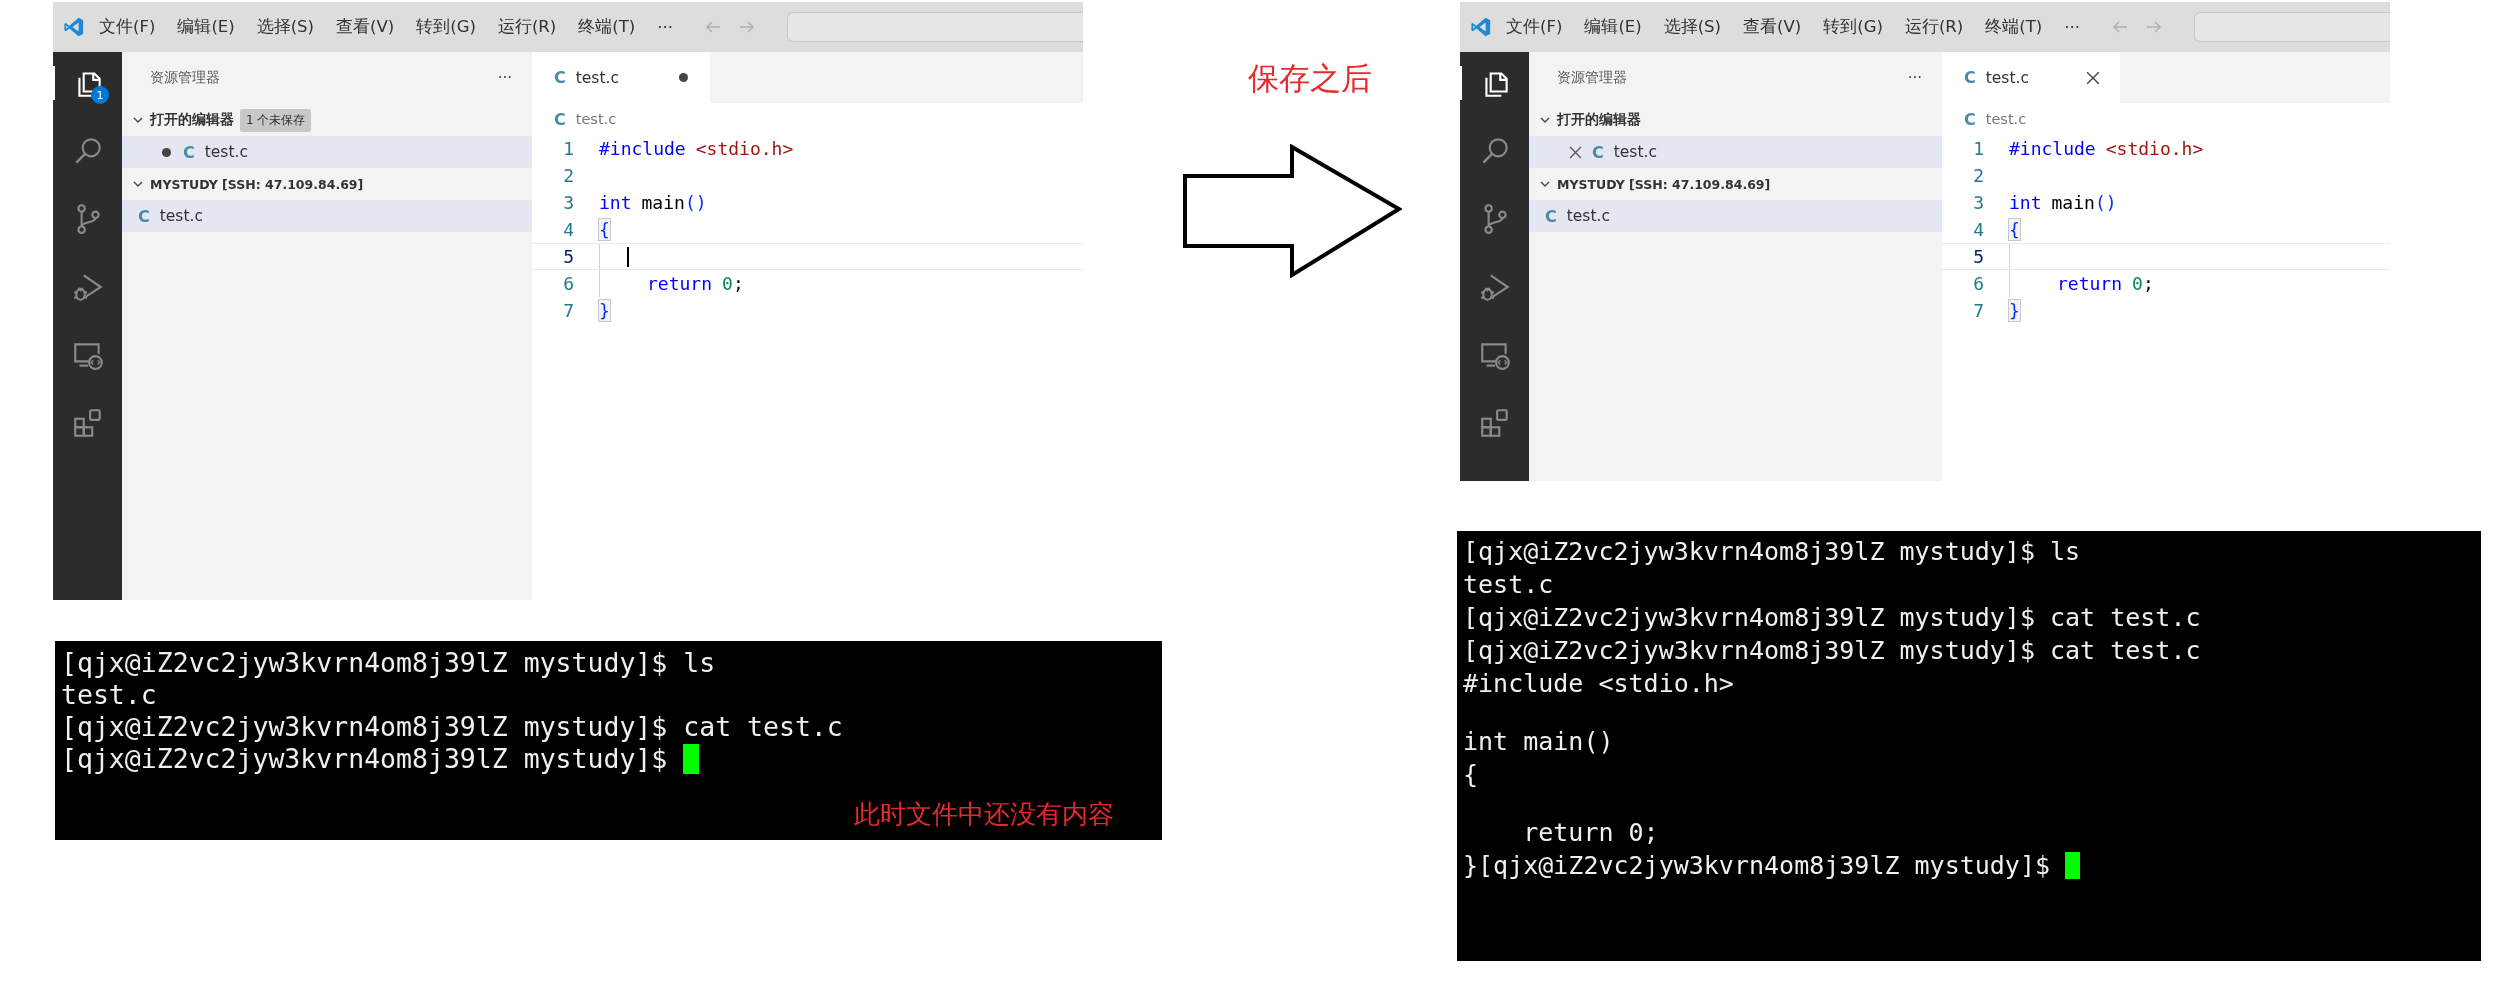 This screenshot has width=2500, height=991. What do you see at coordinates (1292, 211) in the screenshot?
I see `right-arrow-icon` at bounding box center [1292, 211].